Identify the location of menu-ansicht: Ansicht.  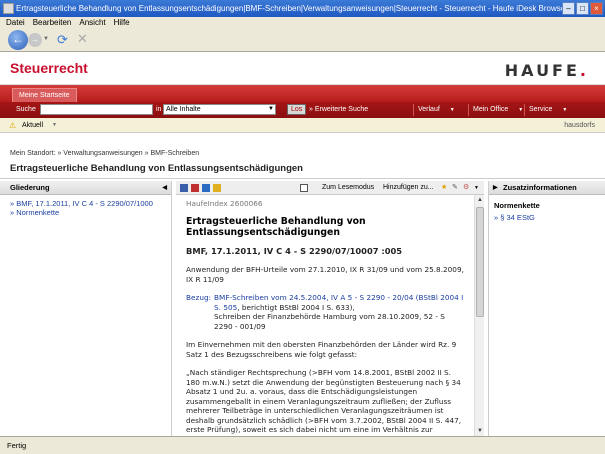
(92, 22).